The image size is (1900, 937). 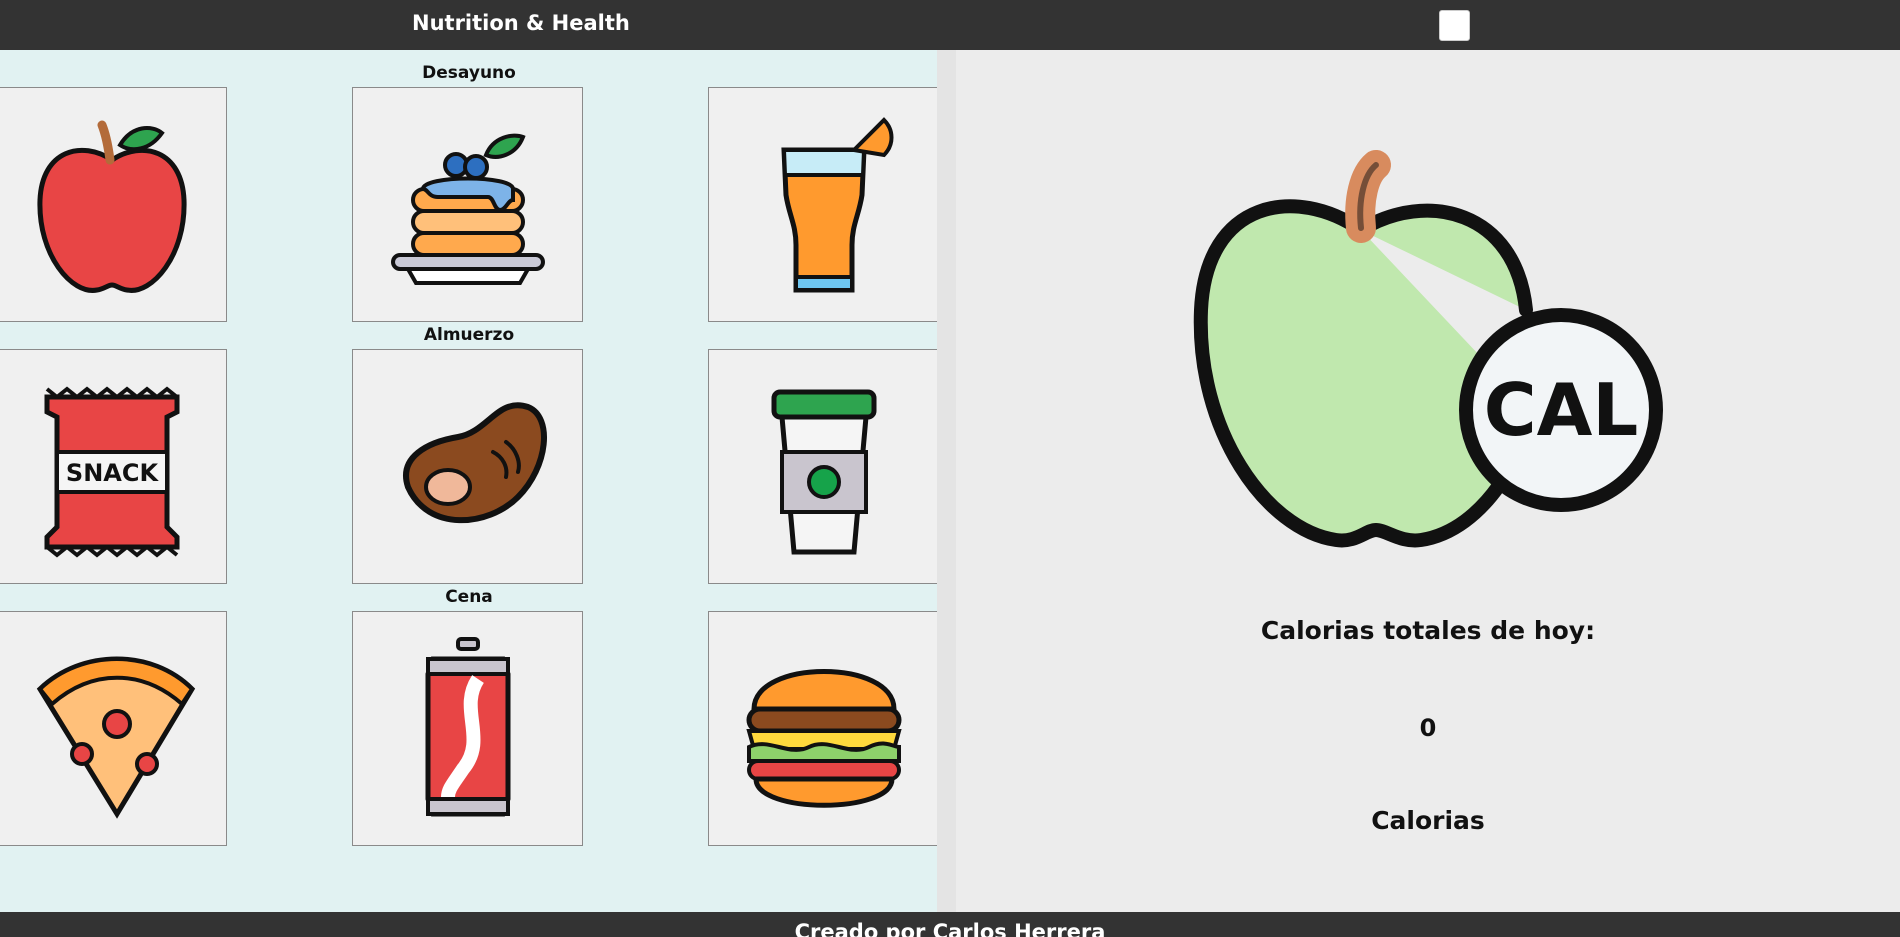 I want to click on calories-unit: Calorias, so click(x=1428, y=820).